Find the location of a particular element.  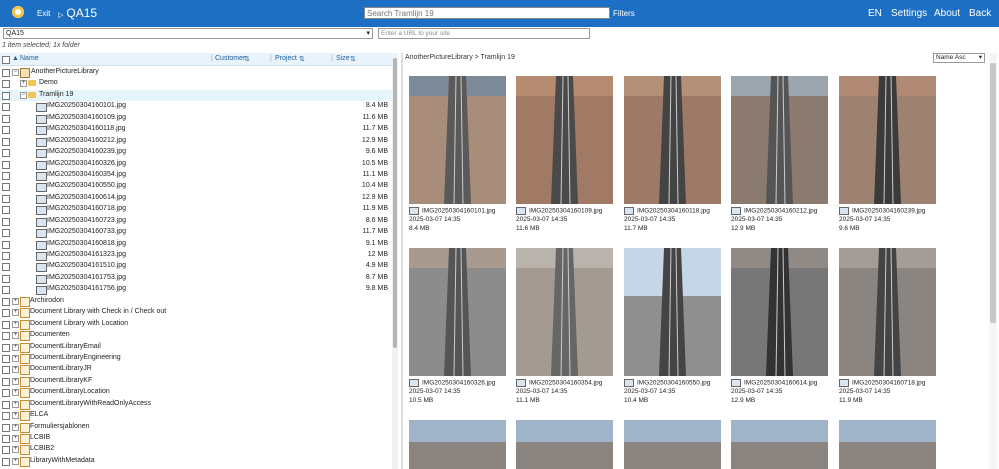

tree-scrollbar is located at coordinates (395, 261).